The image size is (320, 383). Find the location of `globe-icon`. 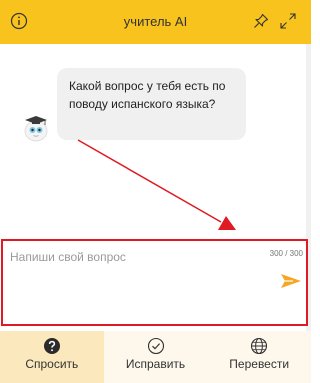

globe-icon is located at coordinates (259, 346).